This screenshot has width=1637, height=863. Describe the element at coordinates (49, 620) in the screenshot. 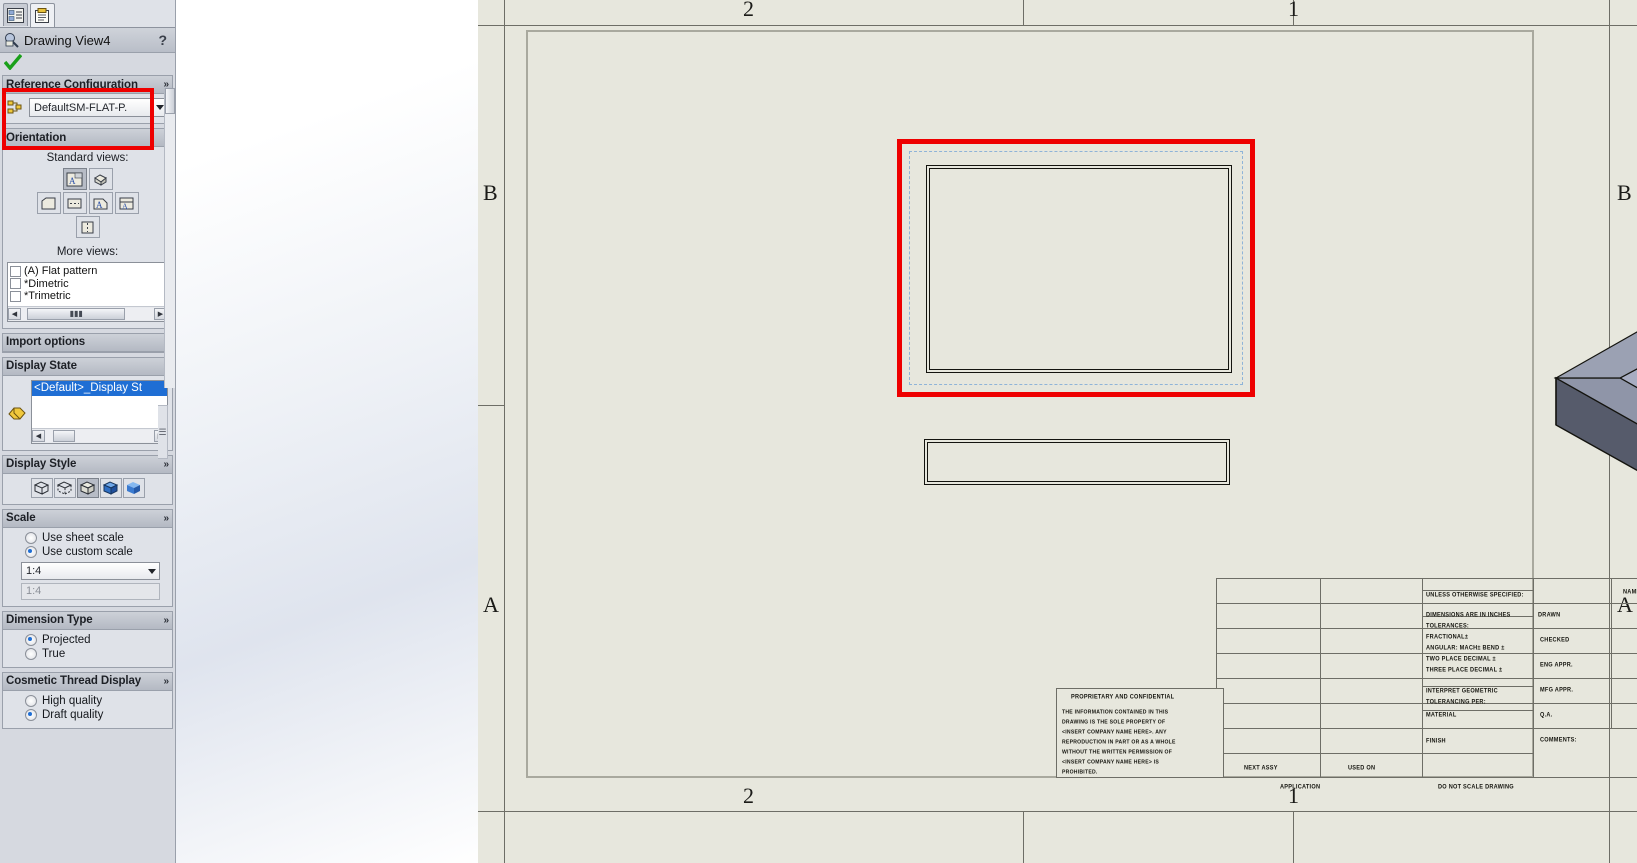

I see `section-title: Dimension Type` at that location.